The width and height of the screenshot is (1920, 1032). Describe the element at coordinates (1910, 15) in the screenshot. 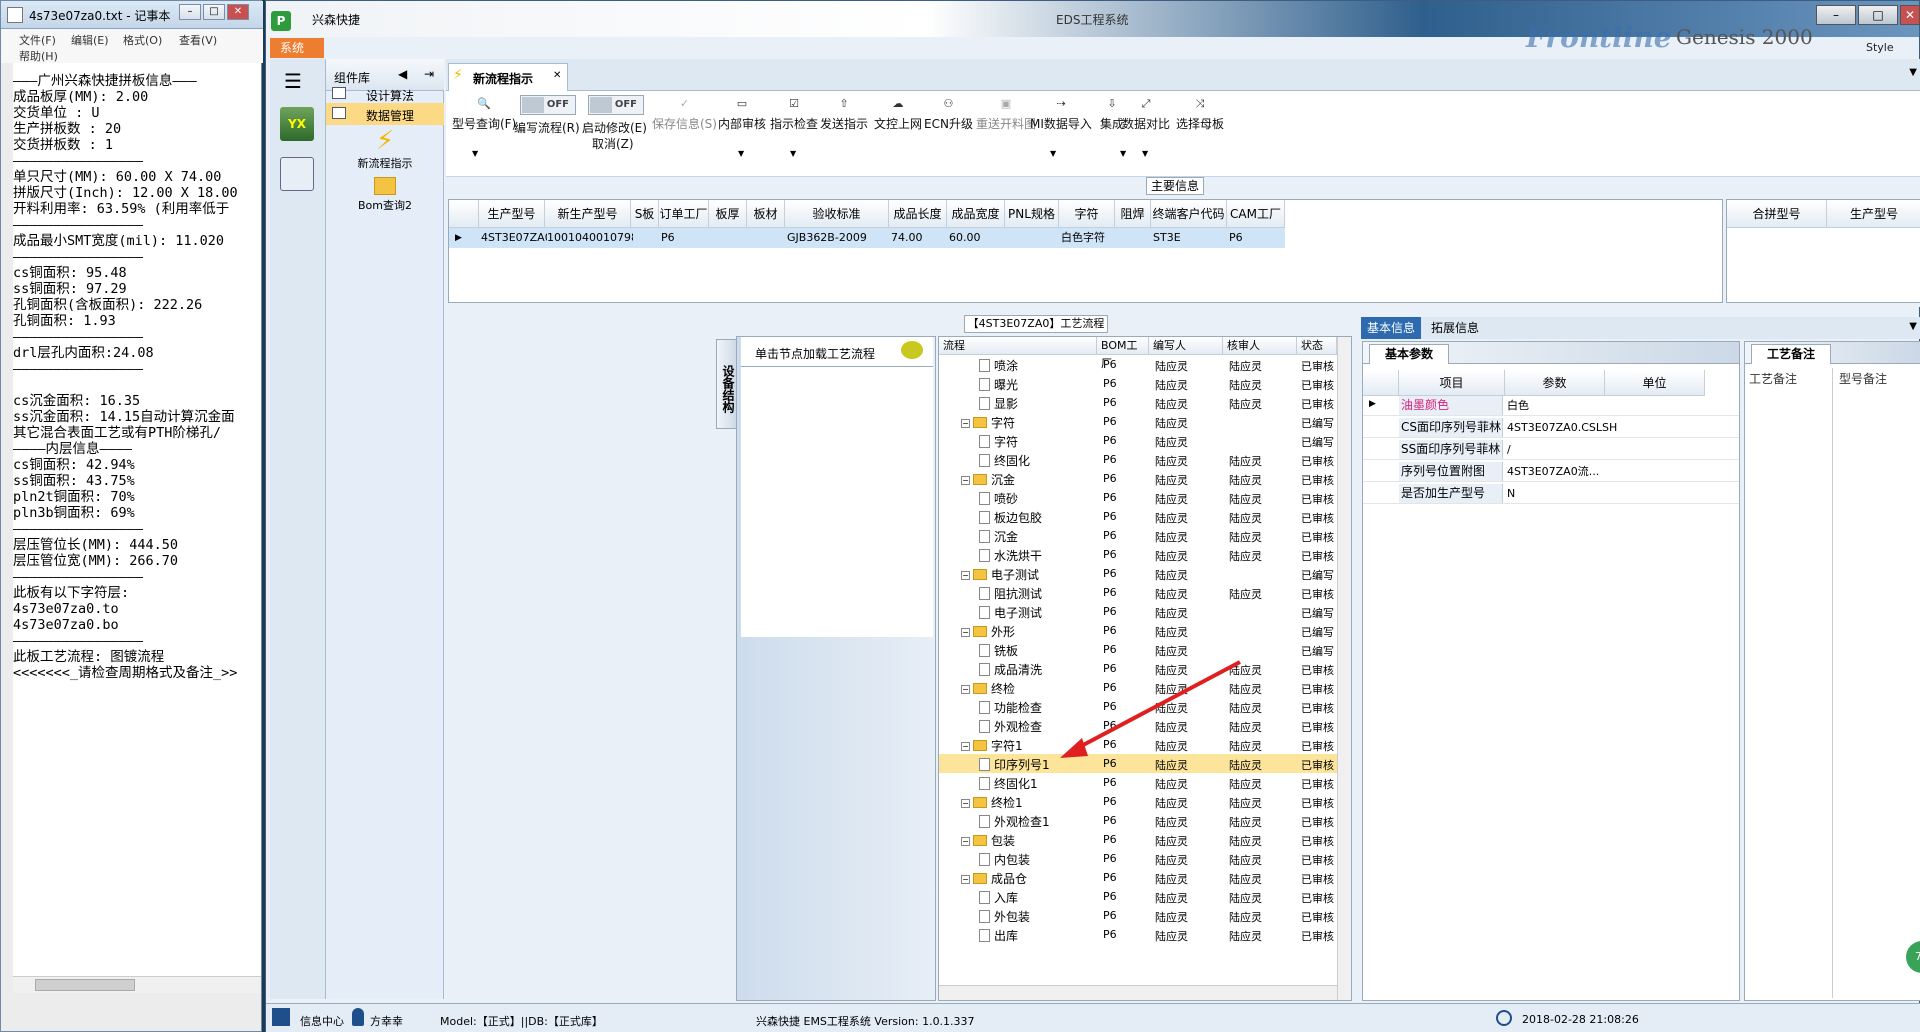

I see `close-button: ✕` at that location.